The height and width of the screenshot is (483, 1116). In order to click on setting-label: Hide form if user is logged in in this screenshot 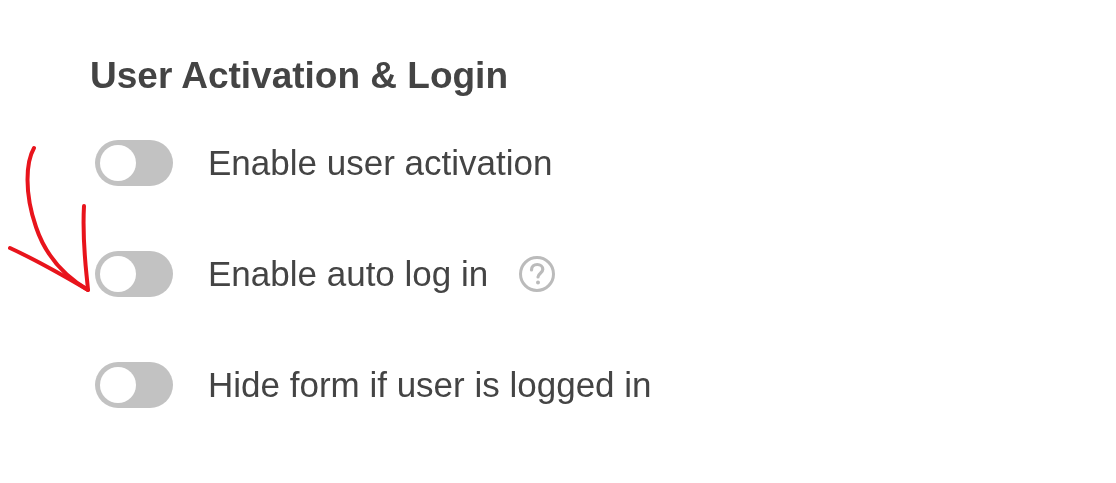, I will do `click(430, 385)`.